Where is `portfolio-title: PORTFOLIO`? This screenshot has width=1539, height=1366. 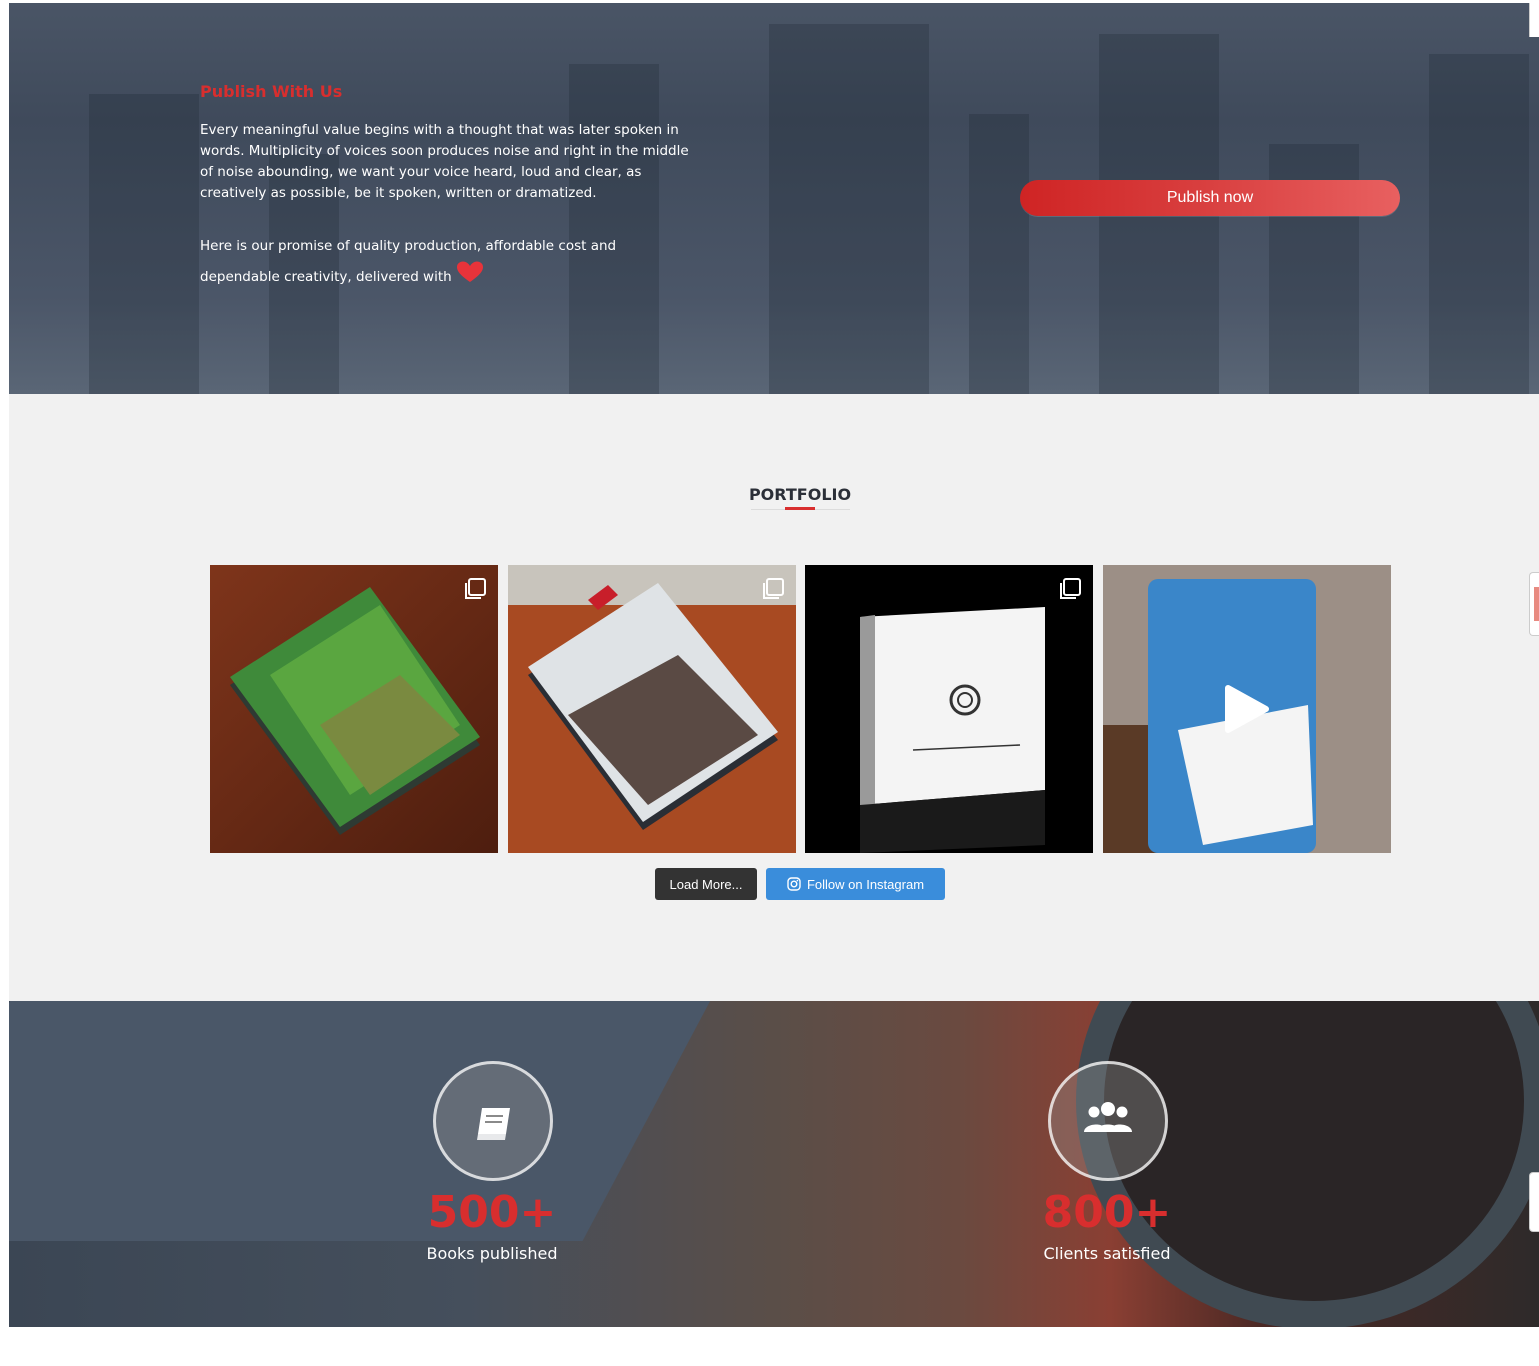
portfolio-title: PORTFOLIO is located at coordinates (800, 494).